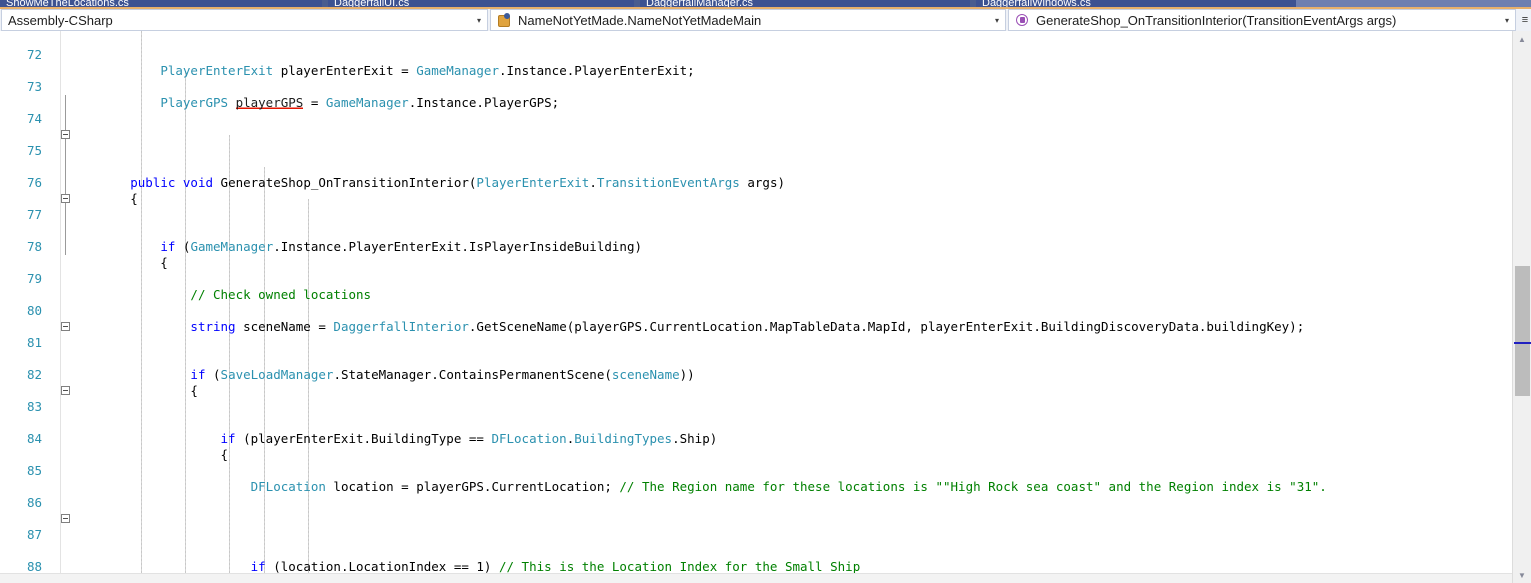 Image resolution: width=1531 pixels, height=583 pixels. I want to click on line-number: 83, so click(34, 406).